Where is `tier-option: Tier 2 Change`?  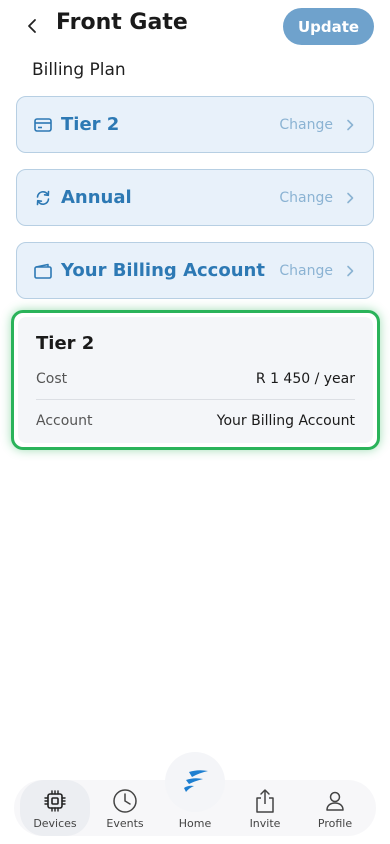
tier-option: Tier 2 Change is located at coordinates (195, 124).